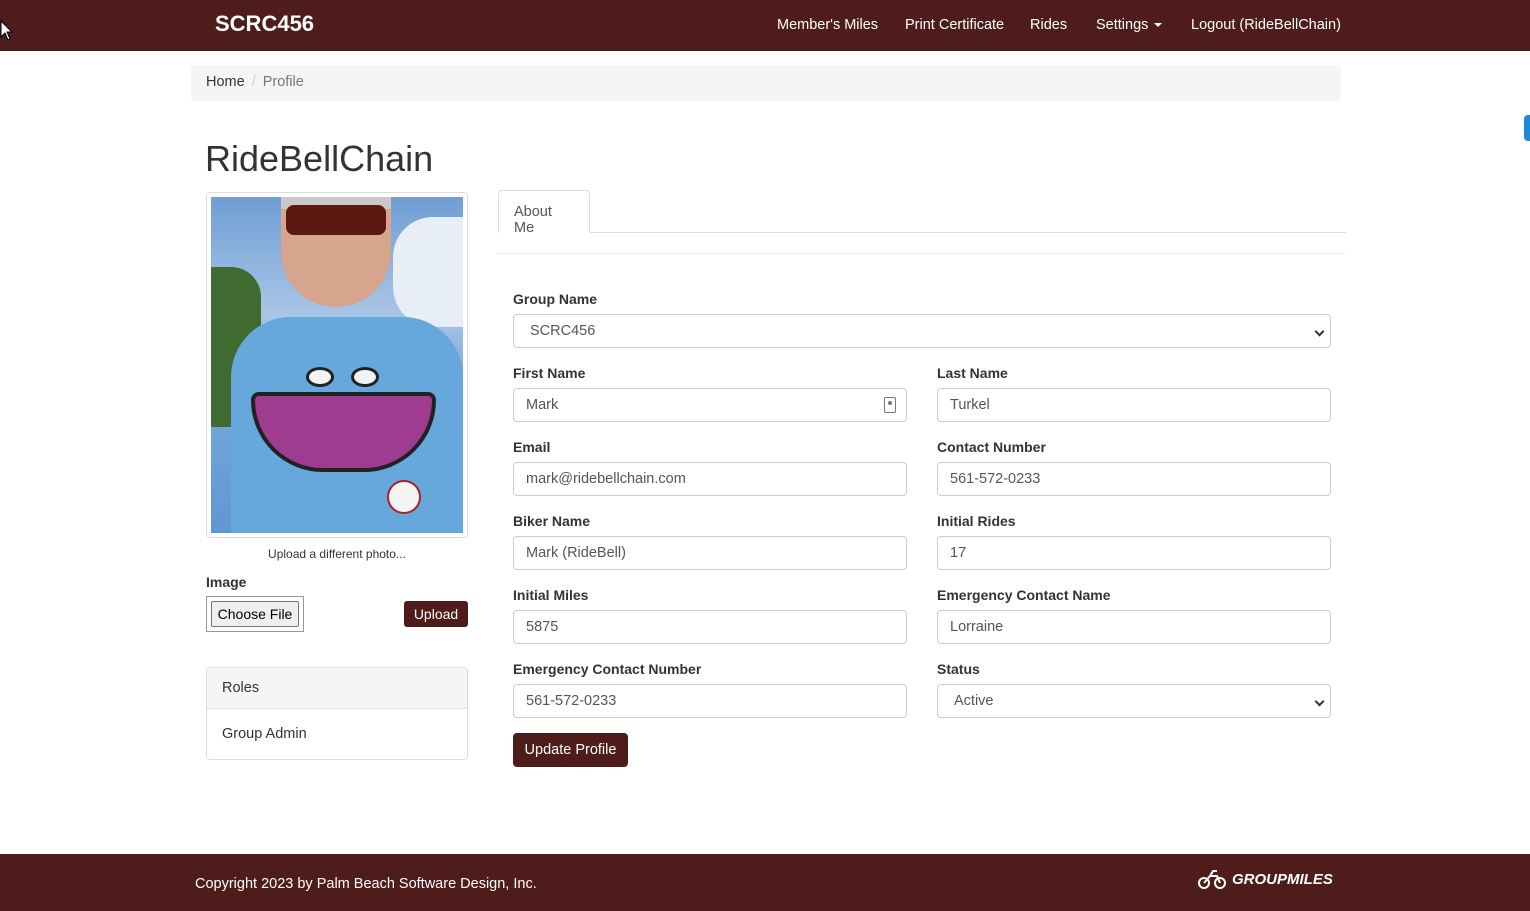 This screenshot has height=911, width=1530. Describe the element at coordinates (225, 82) in the screenshot. I see `breadcrumb-home: Home` at that location.